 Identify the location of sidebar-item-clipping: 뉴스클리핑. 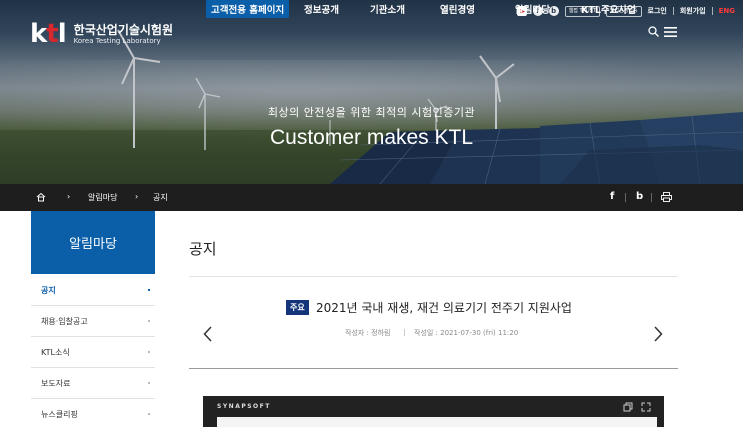
(93, 413).